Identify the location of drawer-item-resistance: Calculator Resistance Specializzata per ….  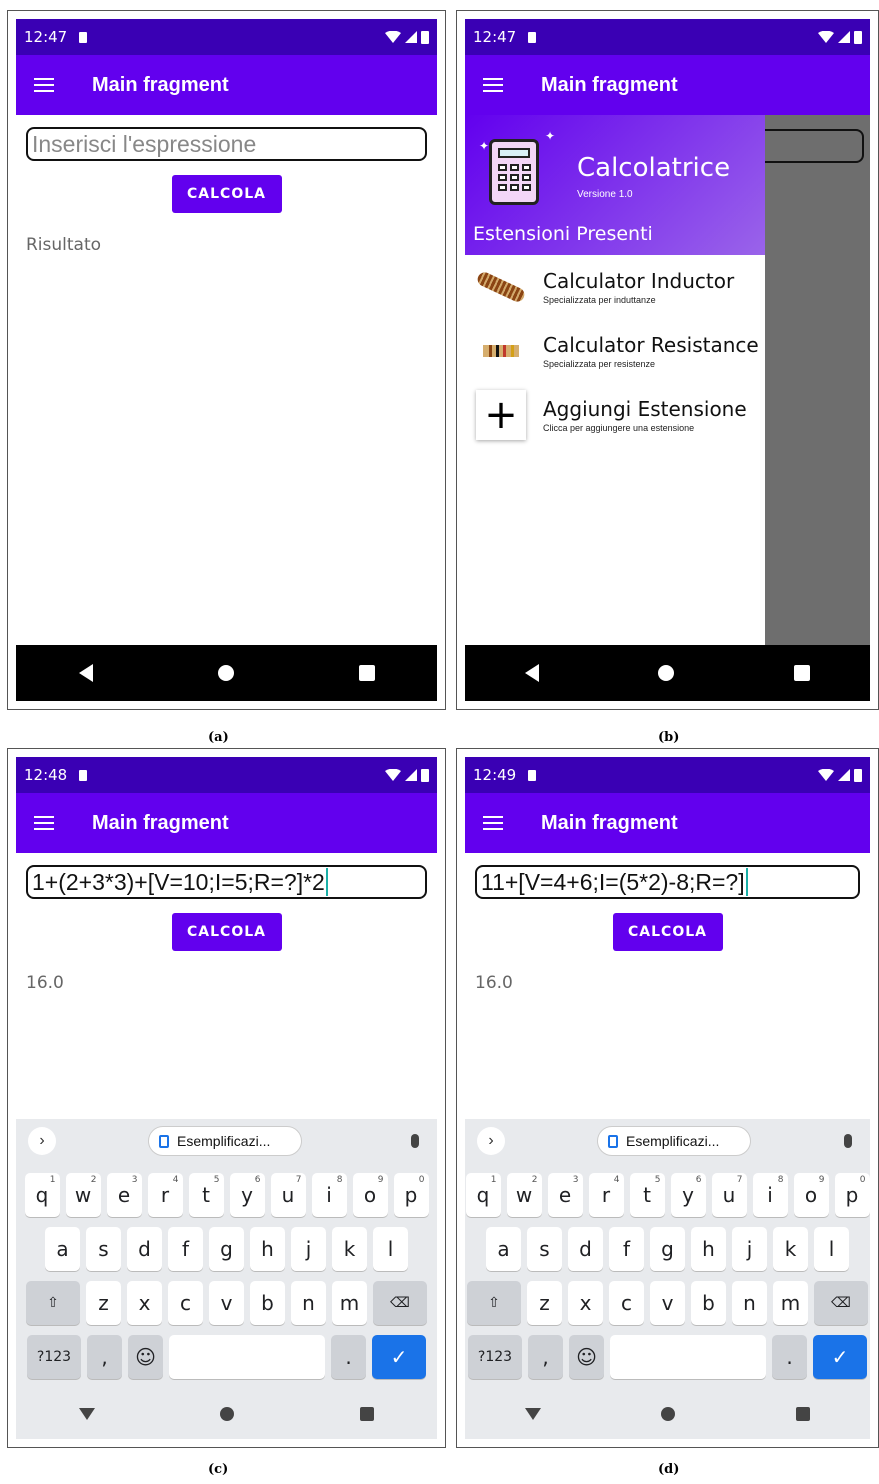
(615, 351).